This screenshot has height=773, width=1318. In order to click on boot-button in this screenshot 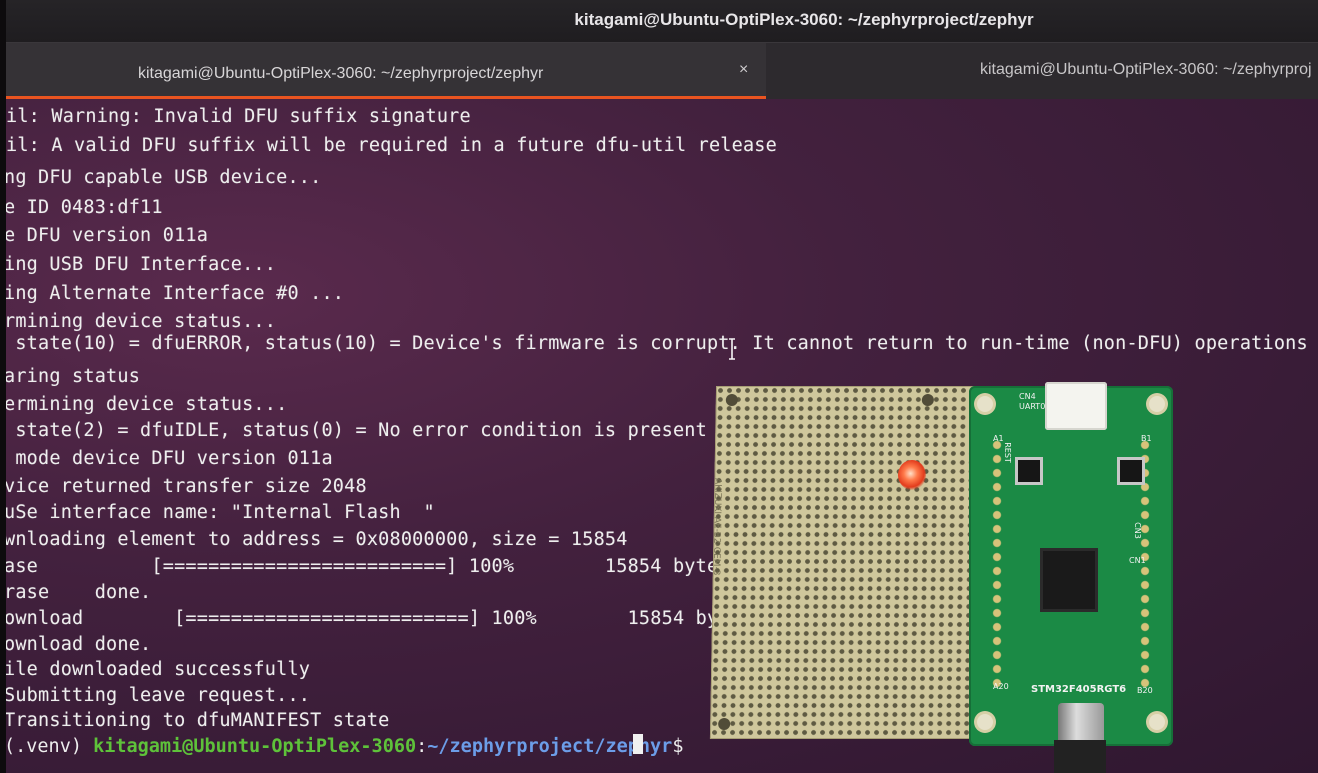, I will do `click(1131, 471)`.